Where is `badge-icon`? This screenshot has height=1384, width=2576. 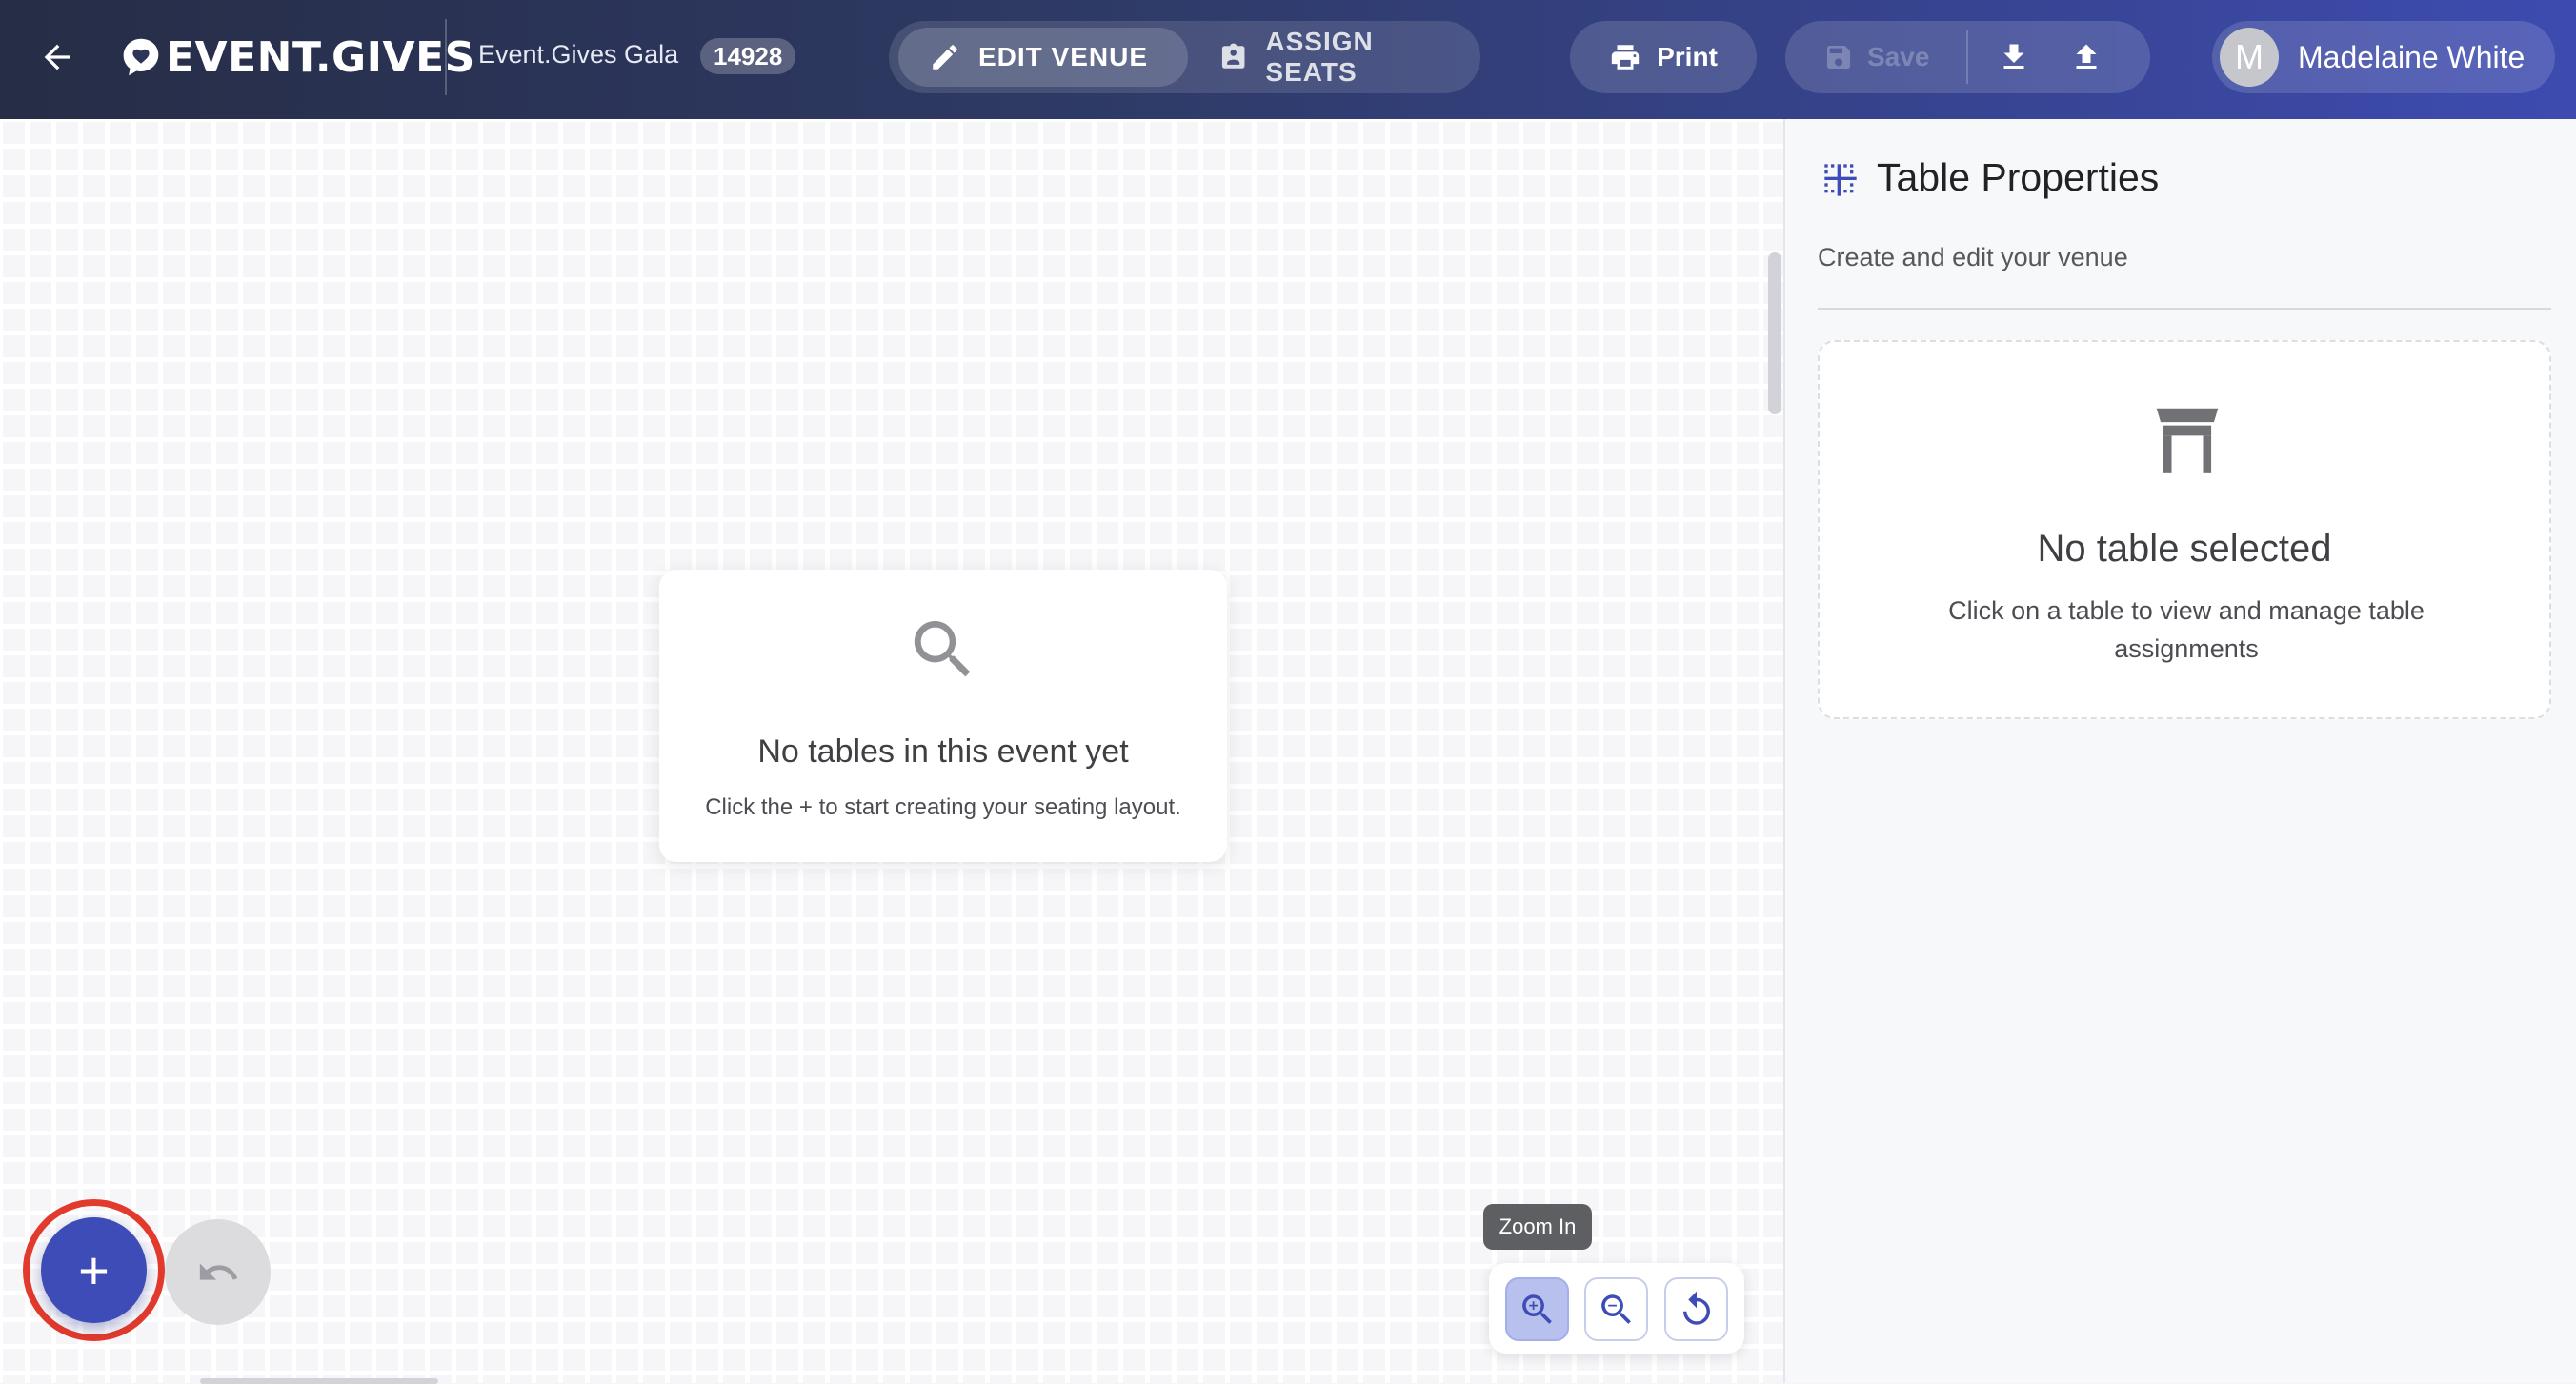
badge-icon is located at coordinates (1233, 56).